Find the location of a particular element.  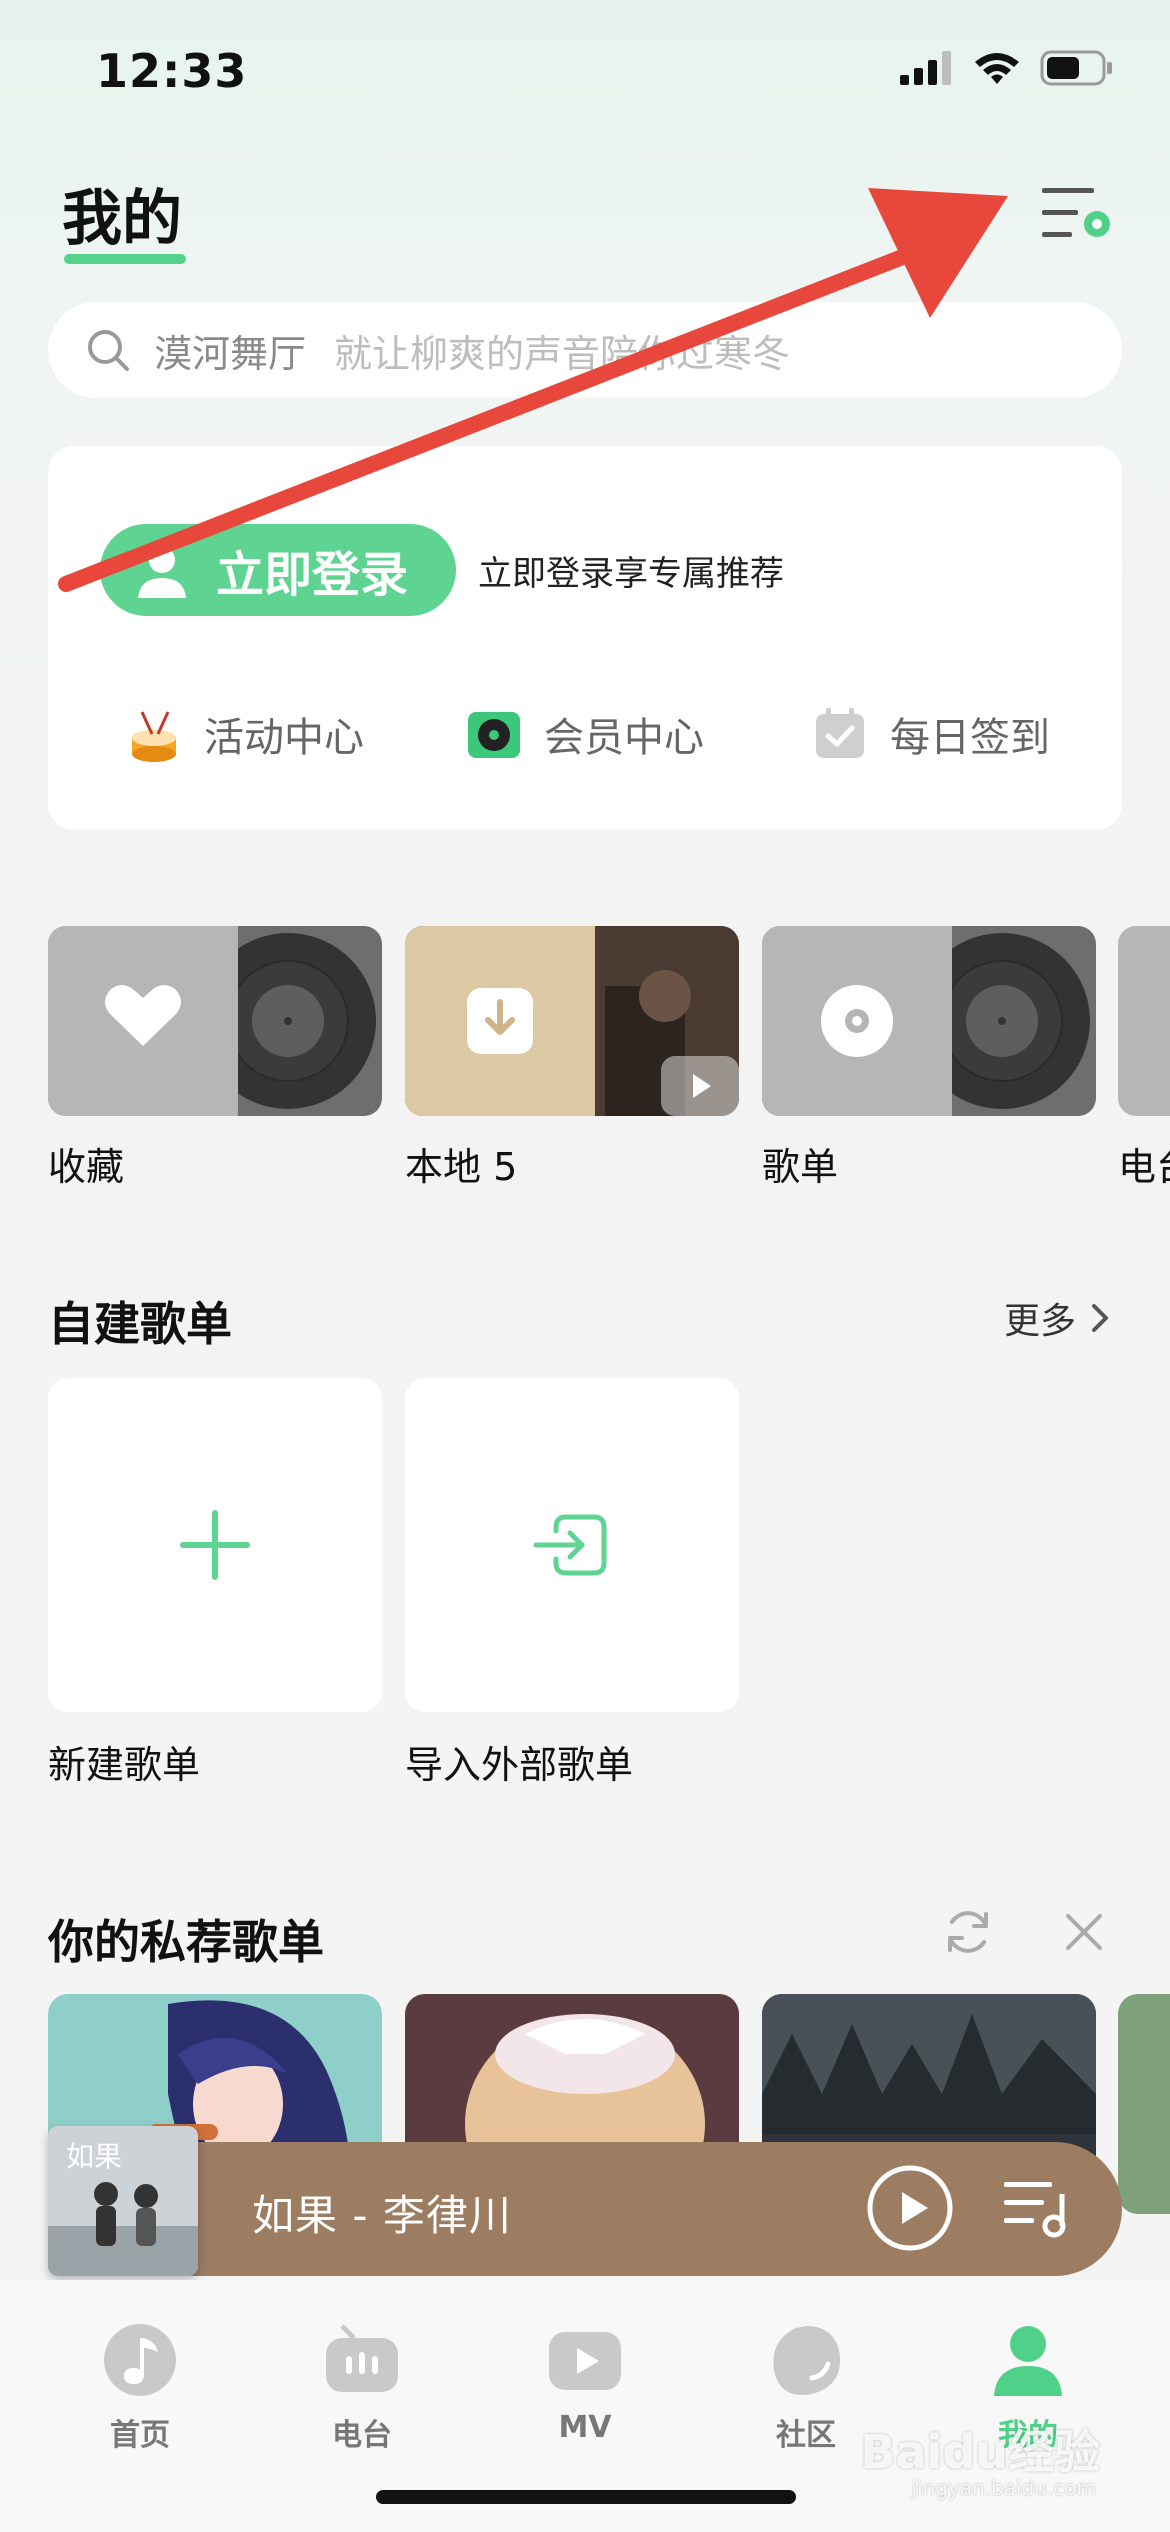

wifi-icon is located at coordinates (997, 68).